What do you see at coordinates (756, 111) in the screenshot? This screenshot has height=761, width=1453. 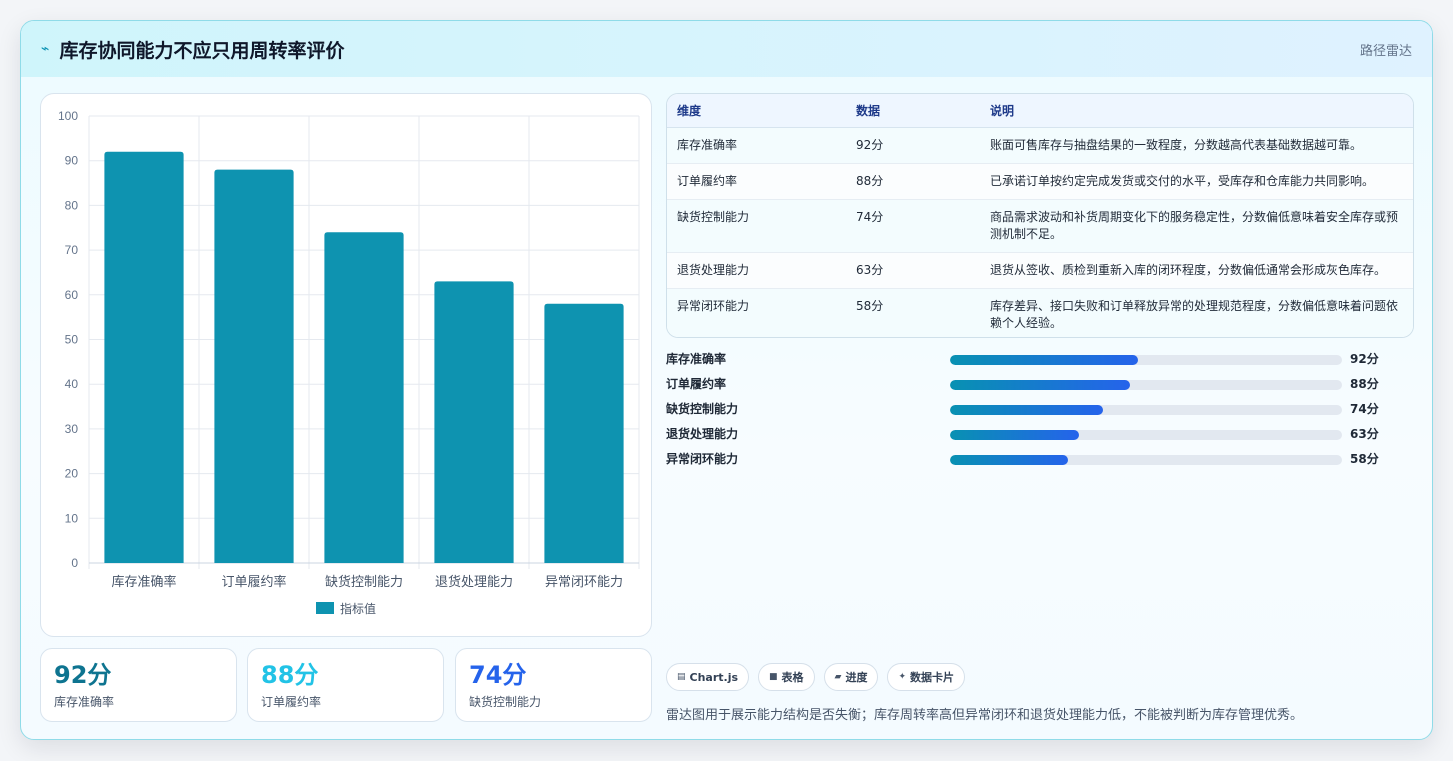 I see `column-header-dimension: 维度` at bounding box center [756, 111].